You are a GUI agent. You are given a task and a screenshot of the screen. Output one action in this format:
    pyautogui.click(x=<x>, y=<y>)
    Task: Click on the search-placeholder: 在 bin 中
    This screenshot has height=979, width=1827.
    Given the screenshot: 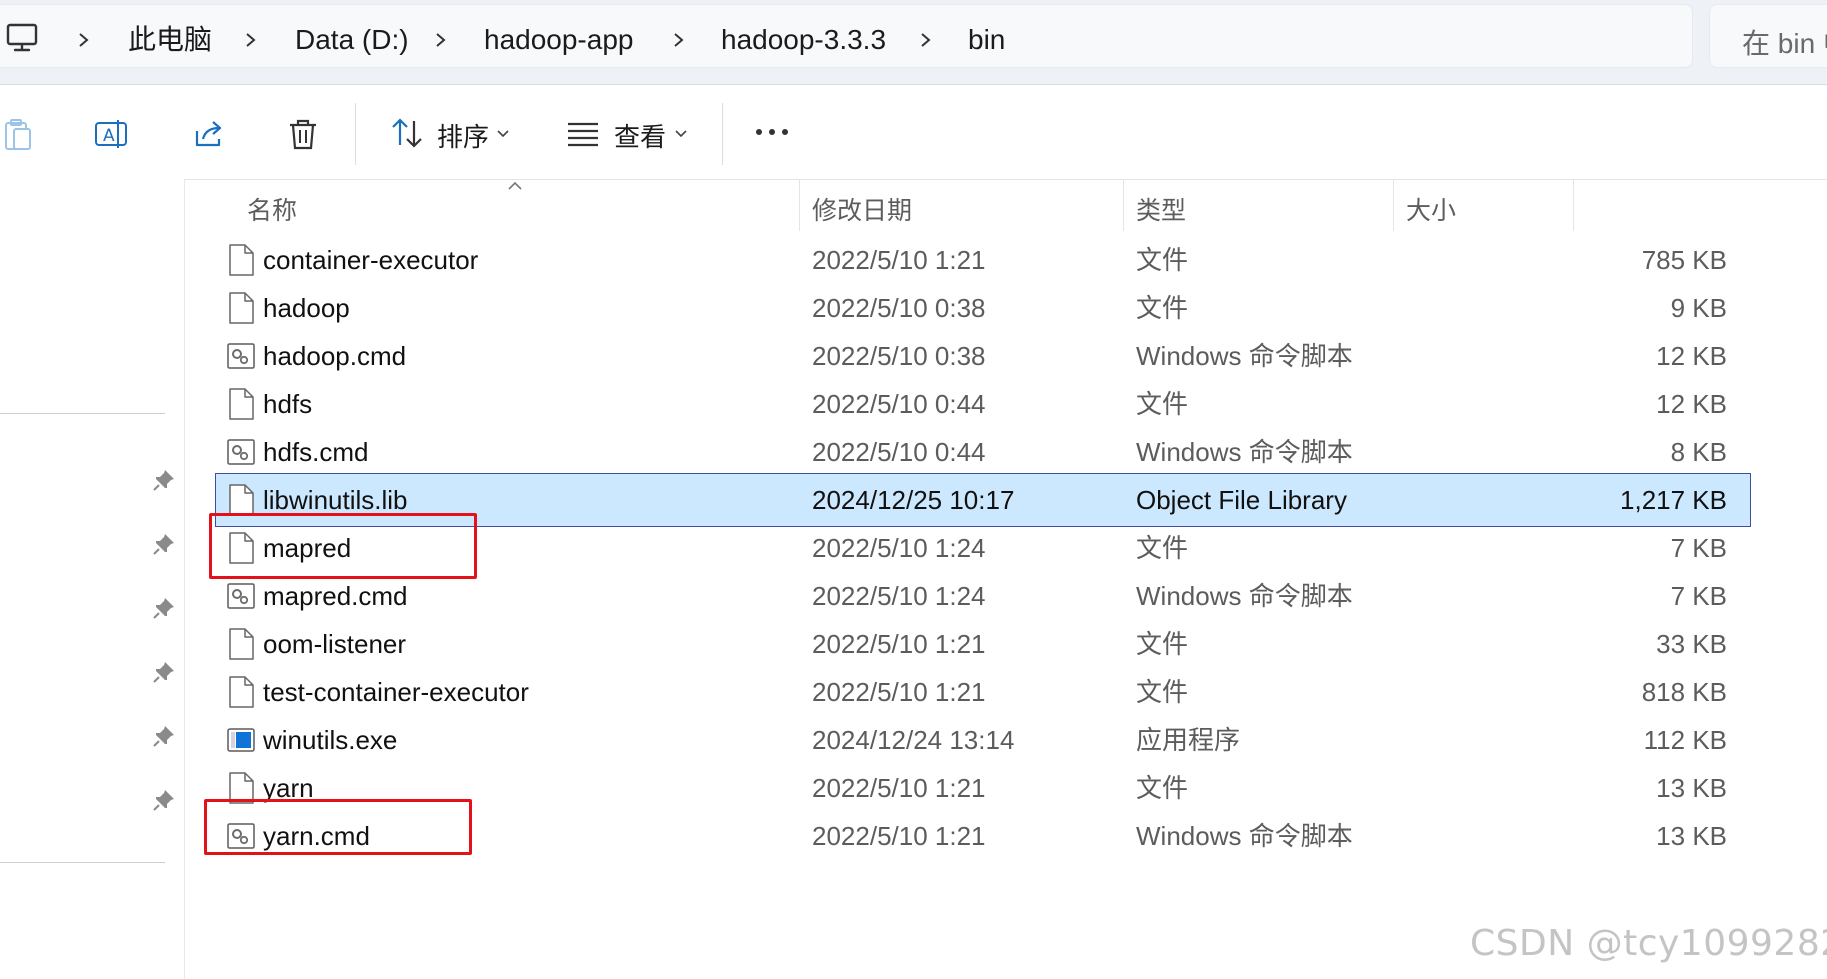 What is the action you would take?
    pyautogui.click(x=1784, y=43)
    